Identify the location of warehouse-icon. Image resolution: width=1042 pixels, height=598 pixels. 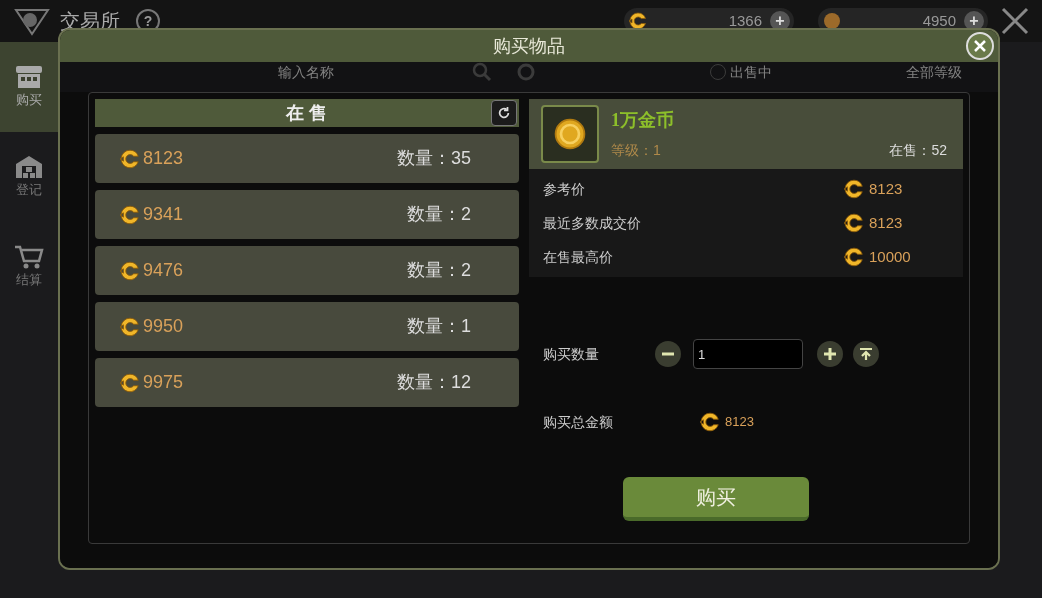
(29, 167).